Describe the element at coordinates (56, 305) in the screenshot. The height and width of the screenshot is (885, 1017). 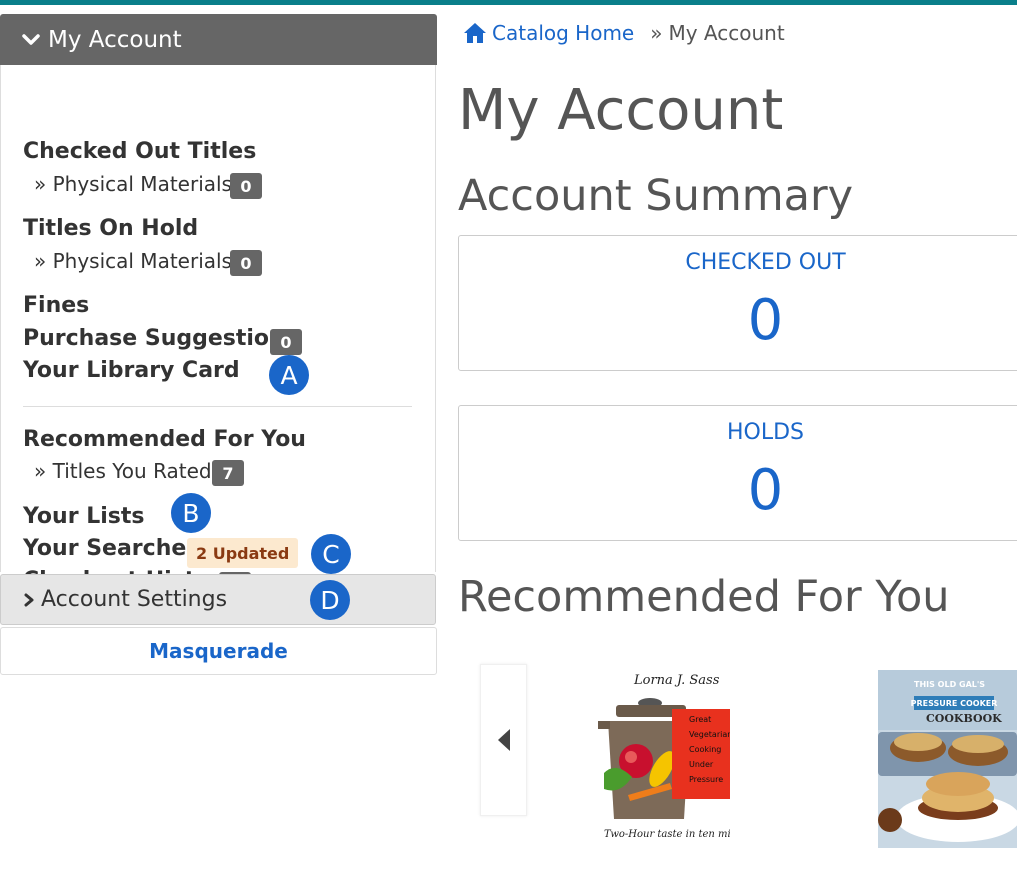
I see `fines-link: Fines` at that location.